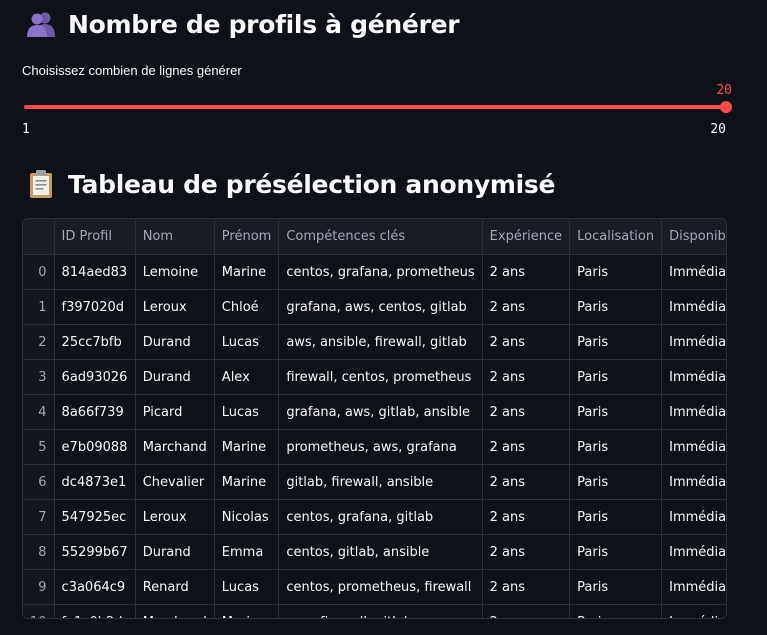 This screenshot has width=767, height=635. What do you see at coordinates (380, 611) in the screenshot?
I see `table-cell: aws, firewall, gitlab` at bounding box center [380, 611].